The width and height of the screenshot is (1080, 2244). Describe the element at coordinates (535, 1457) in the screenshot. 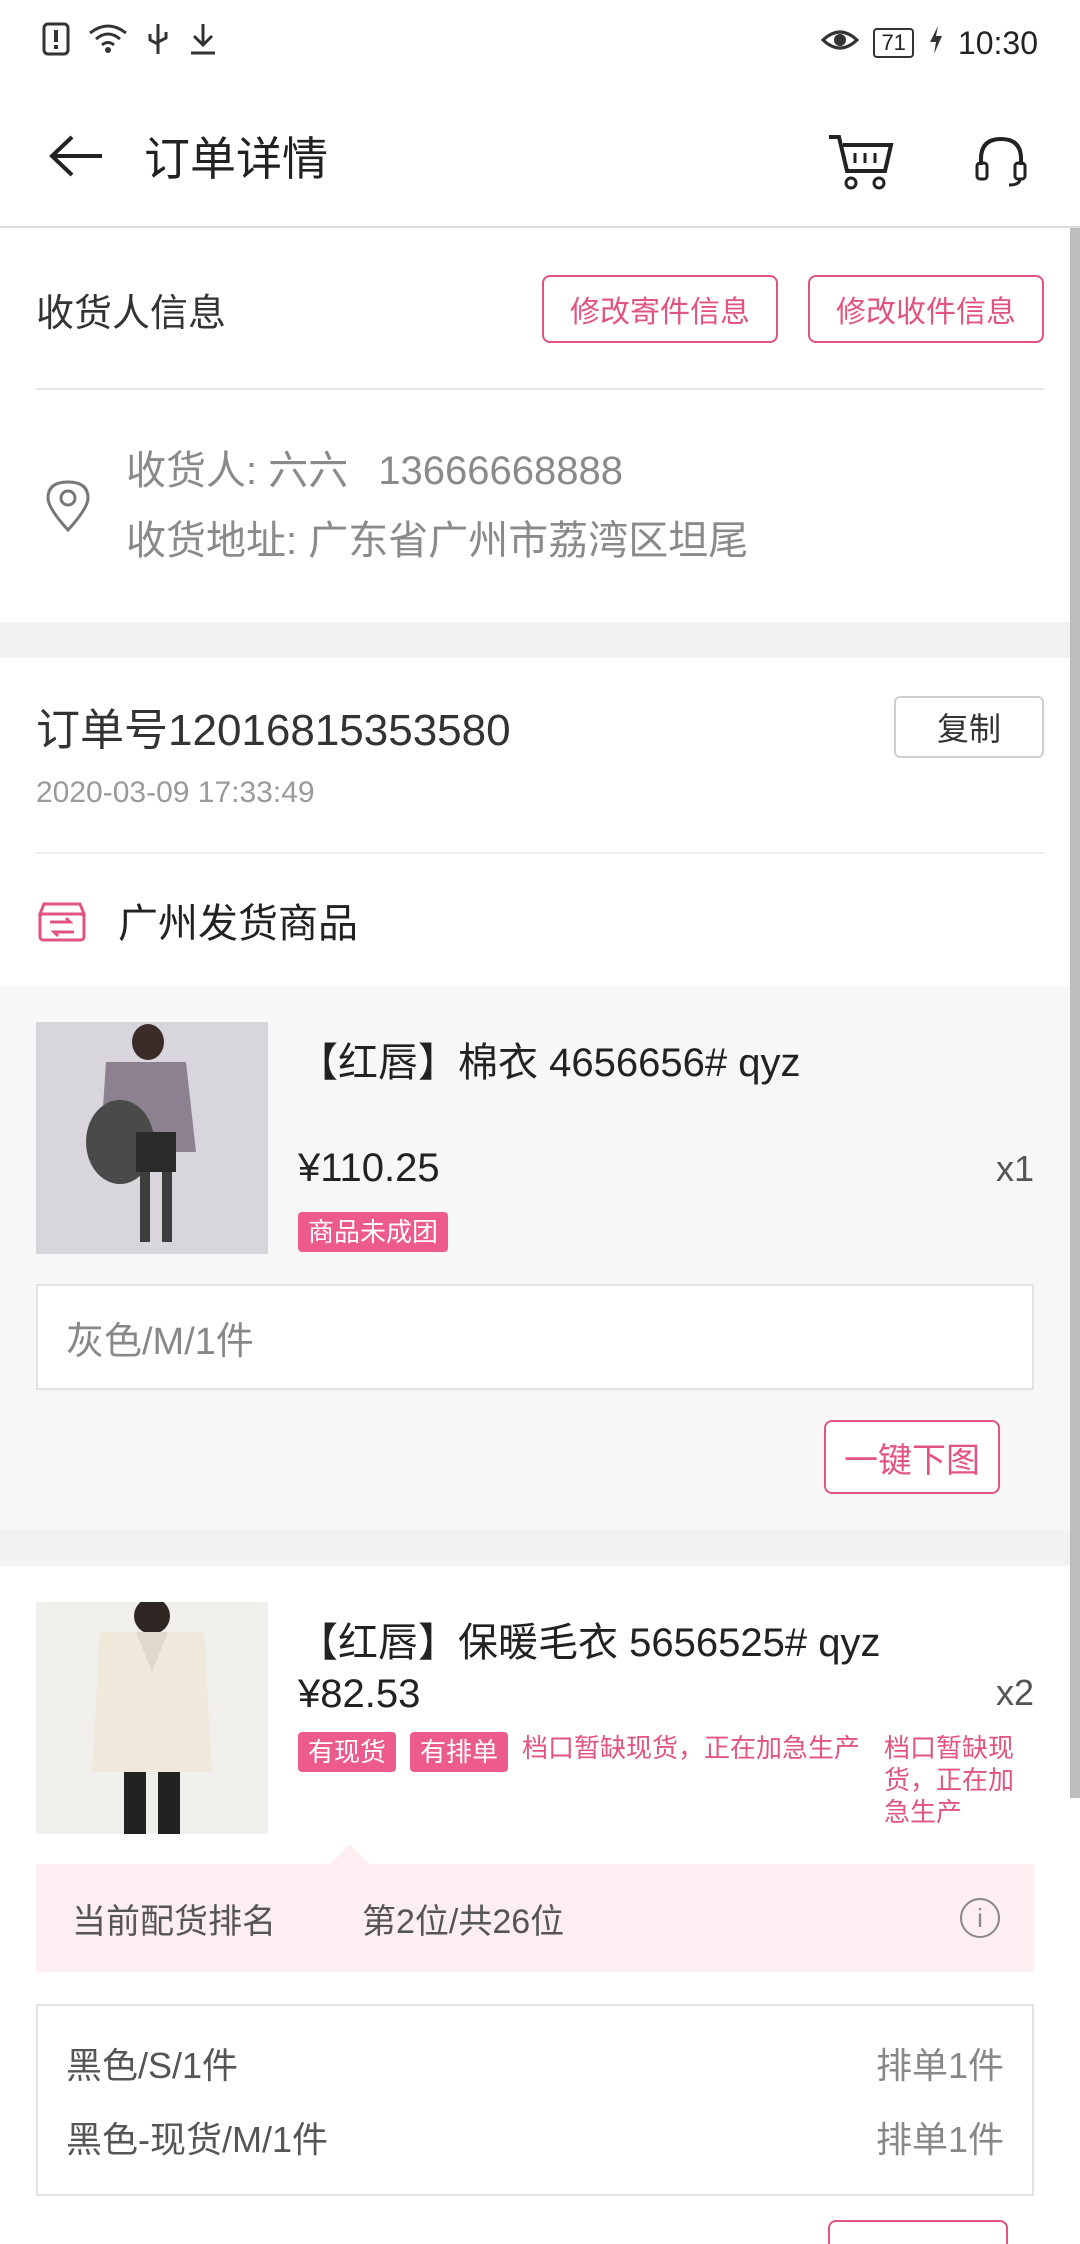

I see `product-actions: 一键下图` at that location.